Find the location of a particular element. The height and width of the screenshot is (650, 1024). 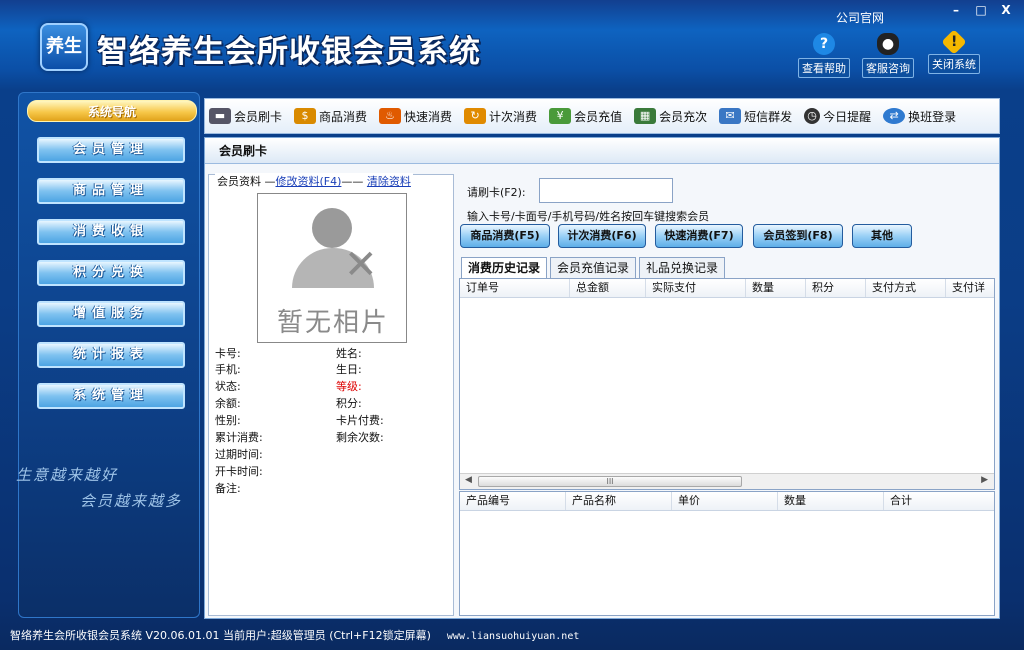

toolbar-shift-login: ⇄ 换班登录 is located at coordinates (919, 116).